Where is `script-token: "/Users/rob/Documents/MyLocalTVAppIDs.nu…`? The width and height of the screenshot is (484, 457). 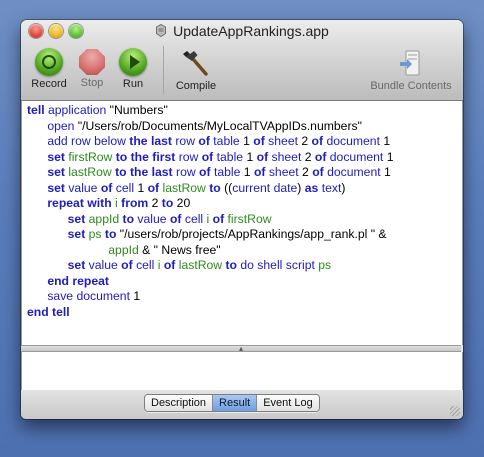 script-token: "/Users/rob/Documents/MyLocalTVAppIDs.nu… is located at coordinates (219, 125).